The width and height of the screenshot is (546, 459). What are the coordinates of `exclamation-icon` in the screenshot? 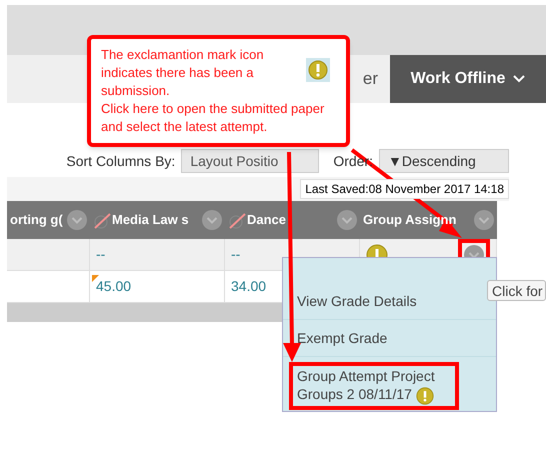 It's located at (318, 70).